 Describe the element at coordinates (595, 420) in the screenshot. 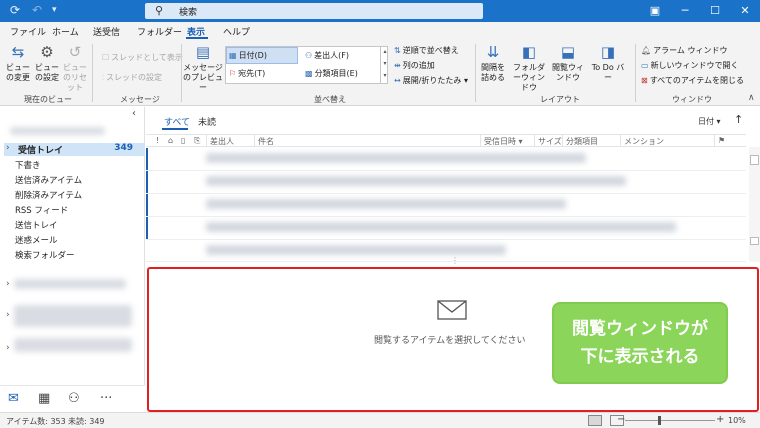

I see `normal-view-icon` at that location.